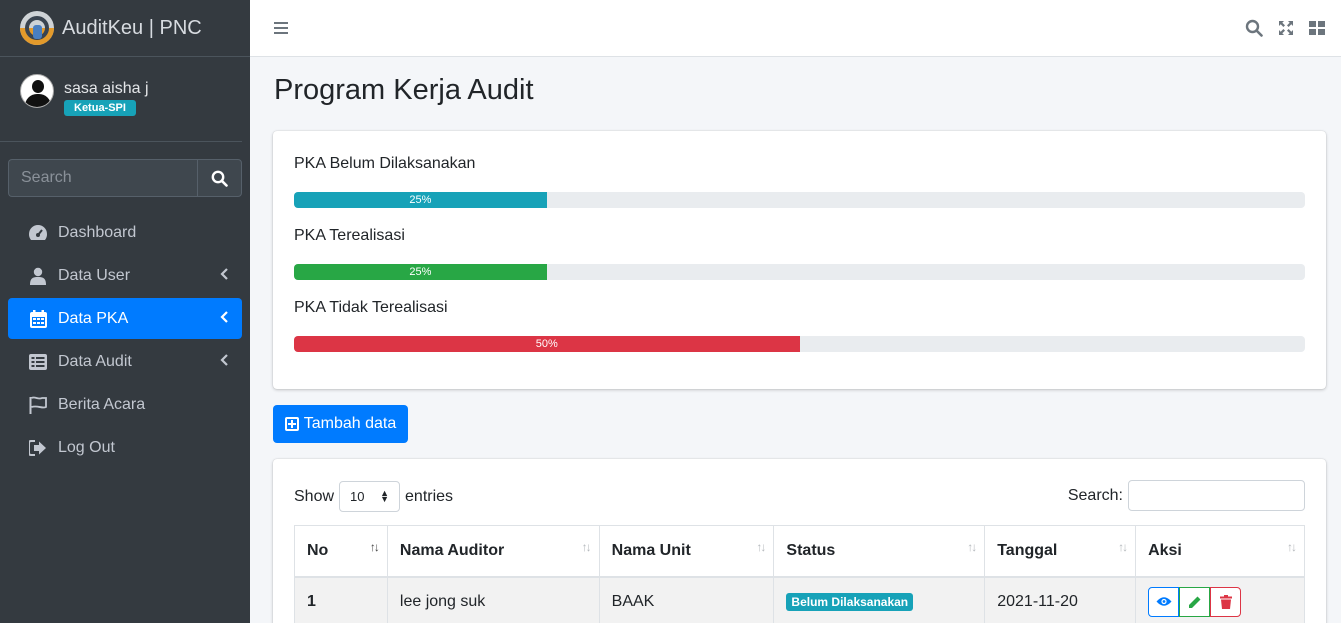 This screenshot has height=623, width=1341. Describe the element at coordinates (850, 601) in the screenshot. I see `status-badge: Belum Dilaksanakan` at that location.